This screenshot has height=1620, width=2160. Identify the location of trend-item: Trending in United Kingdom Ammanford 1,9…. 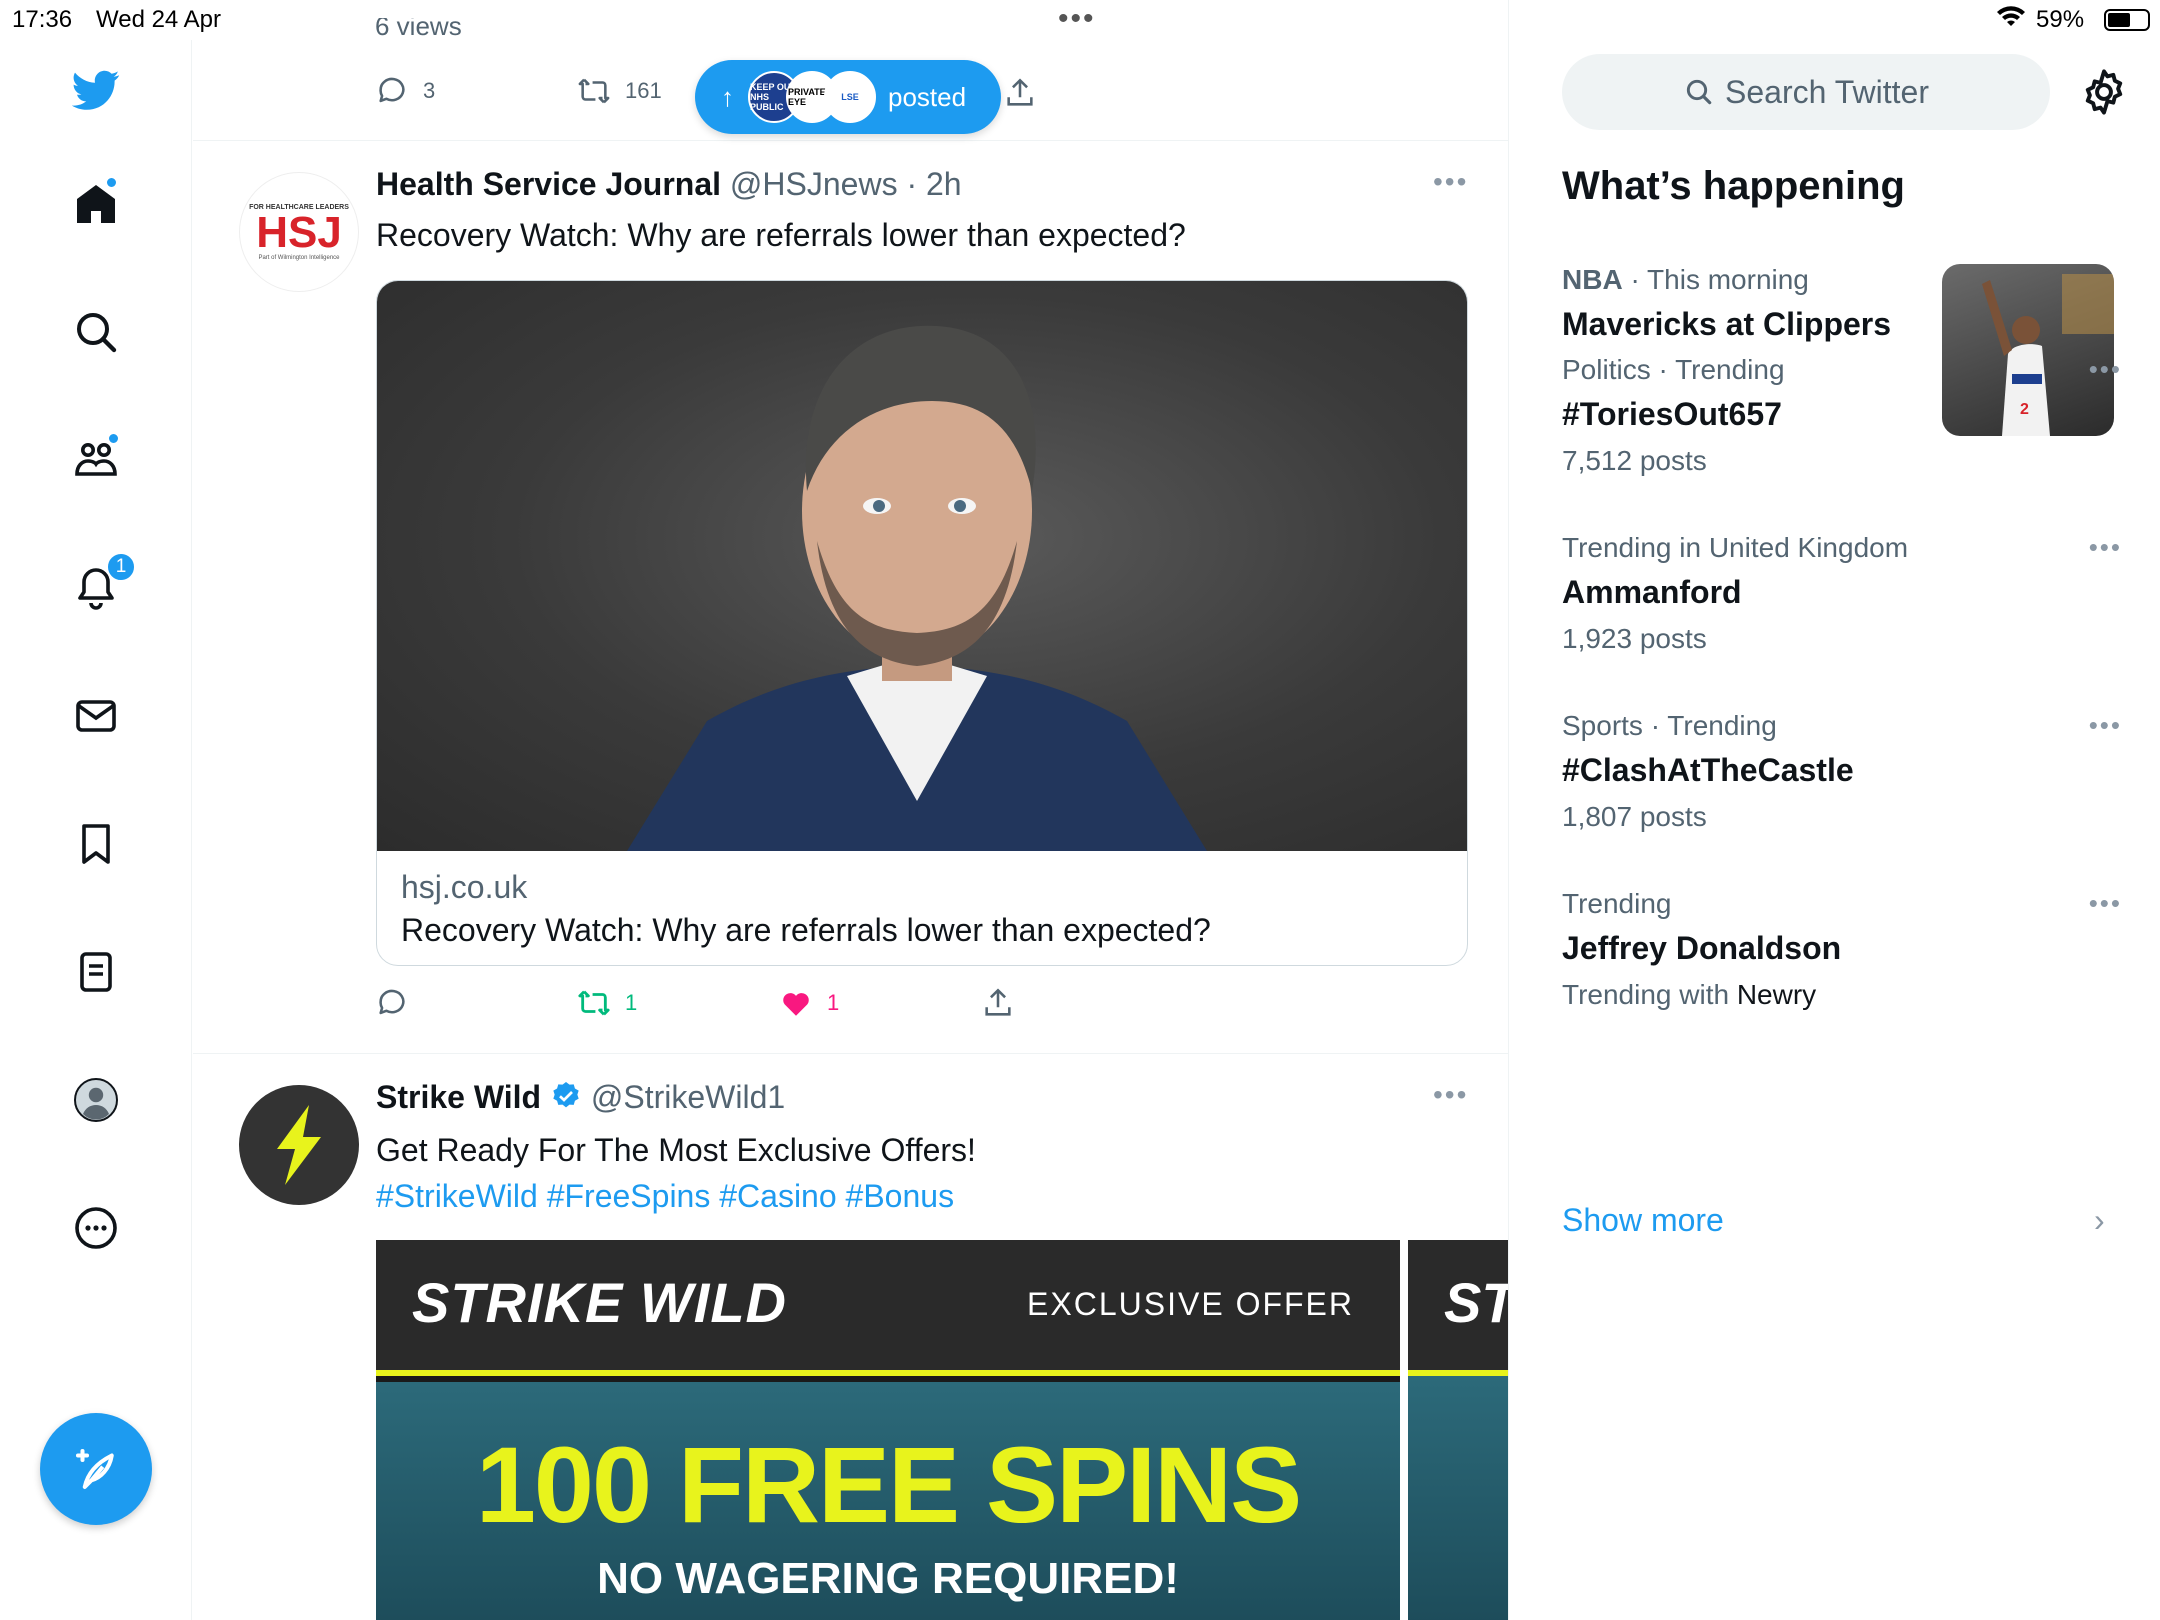
(1842, 593).